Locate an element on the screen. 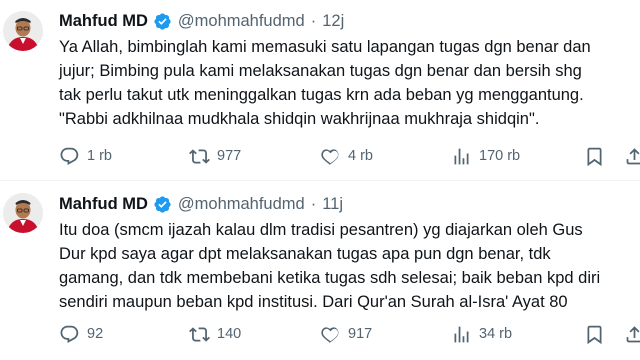  views-button: 170 rb is located at coordinates (485, 156).